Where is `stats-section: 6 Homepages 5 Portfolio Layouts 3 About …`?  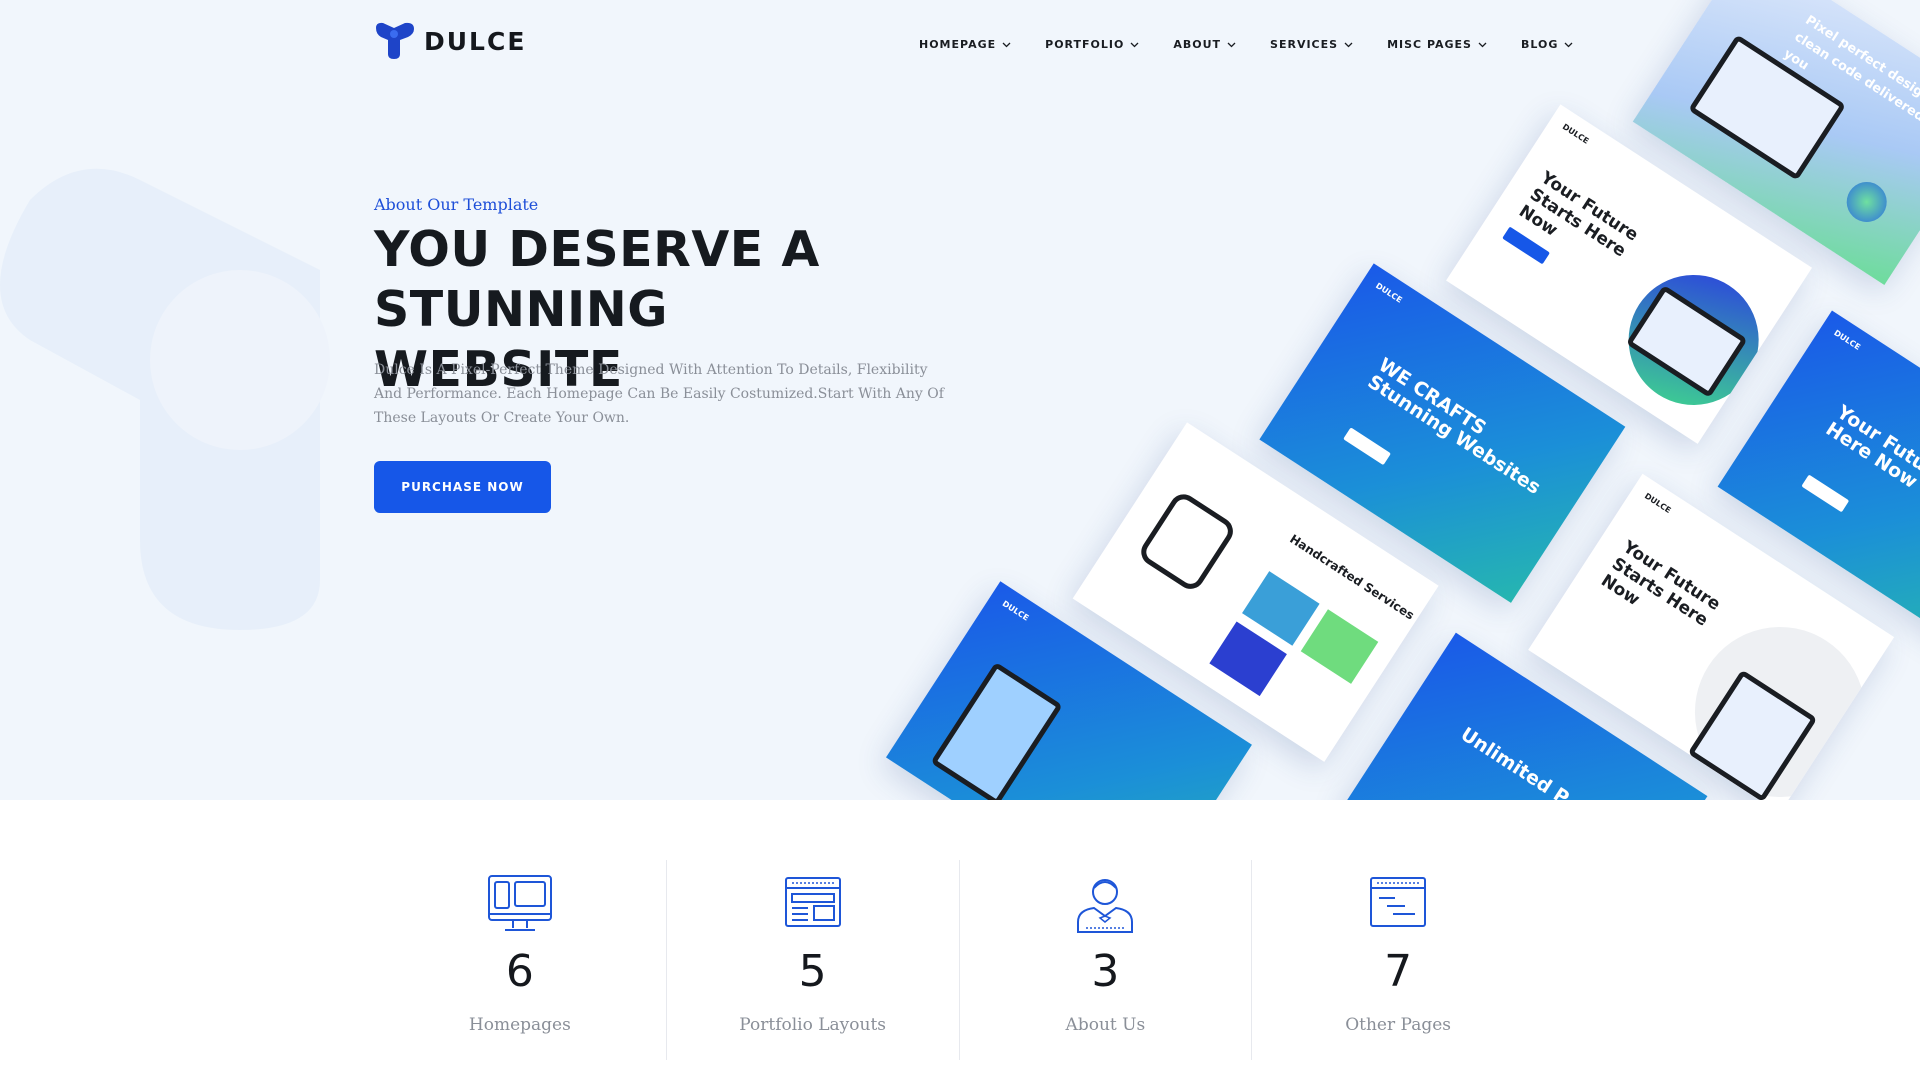
stats-section: 6 Homepages 5 Portfolio Layouts 3 About … is located at coordinates (959, 960).